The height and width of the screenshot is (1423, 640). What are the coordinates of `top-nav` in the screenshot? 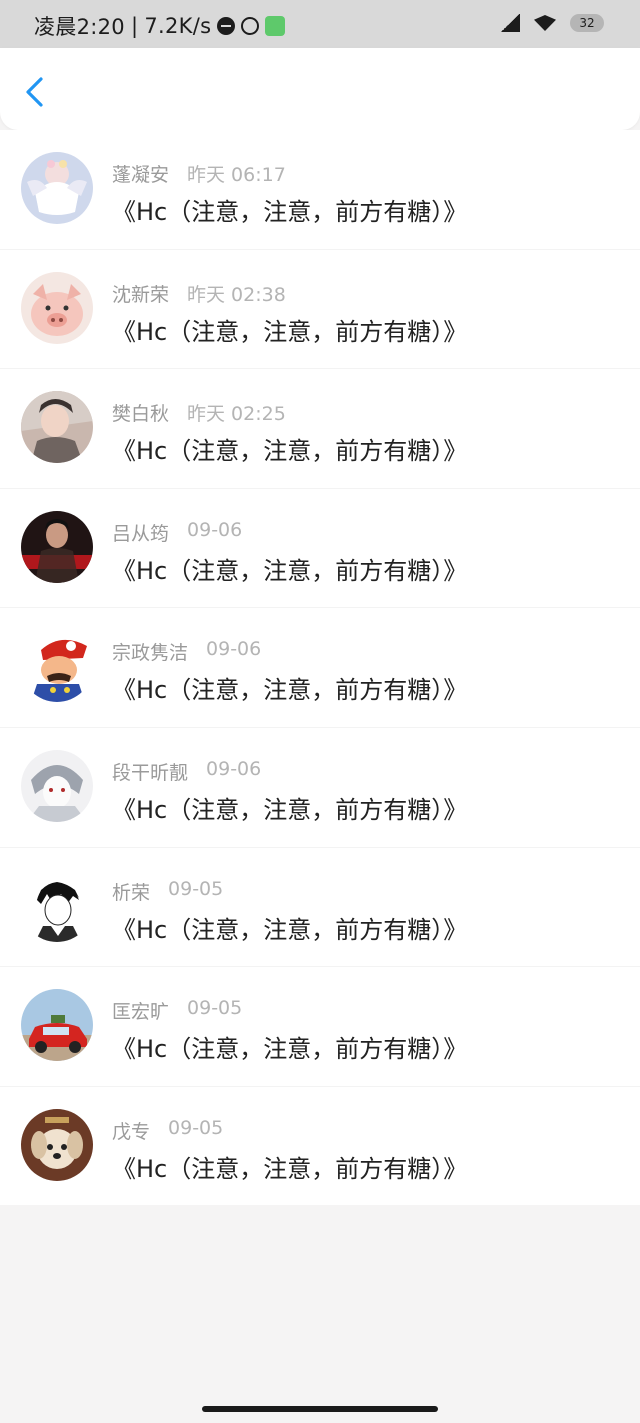 It's located at (320, 89).